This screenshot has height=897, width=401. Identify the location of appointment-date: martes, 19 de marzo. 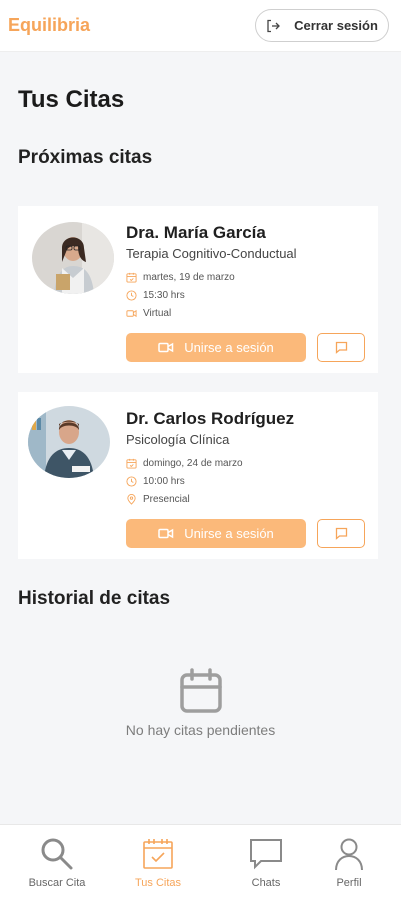
(180, 277).